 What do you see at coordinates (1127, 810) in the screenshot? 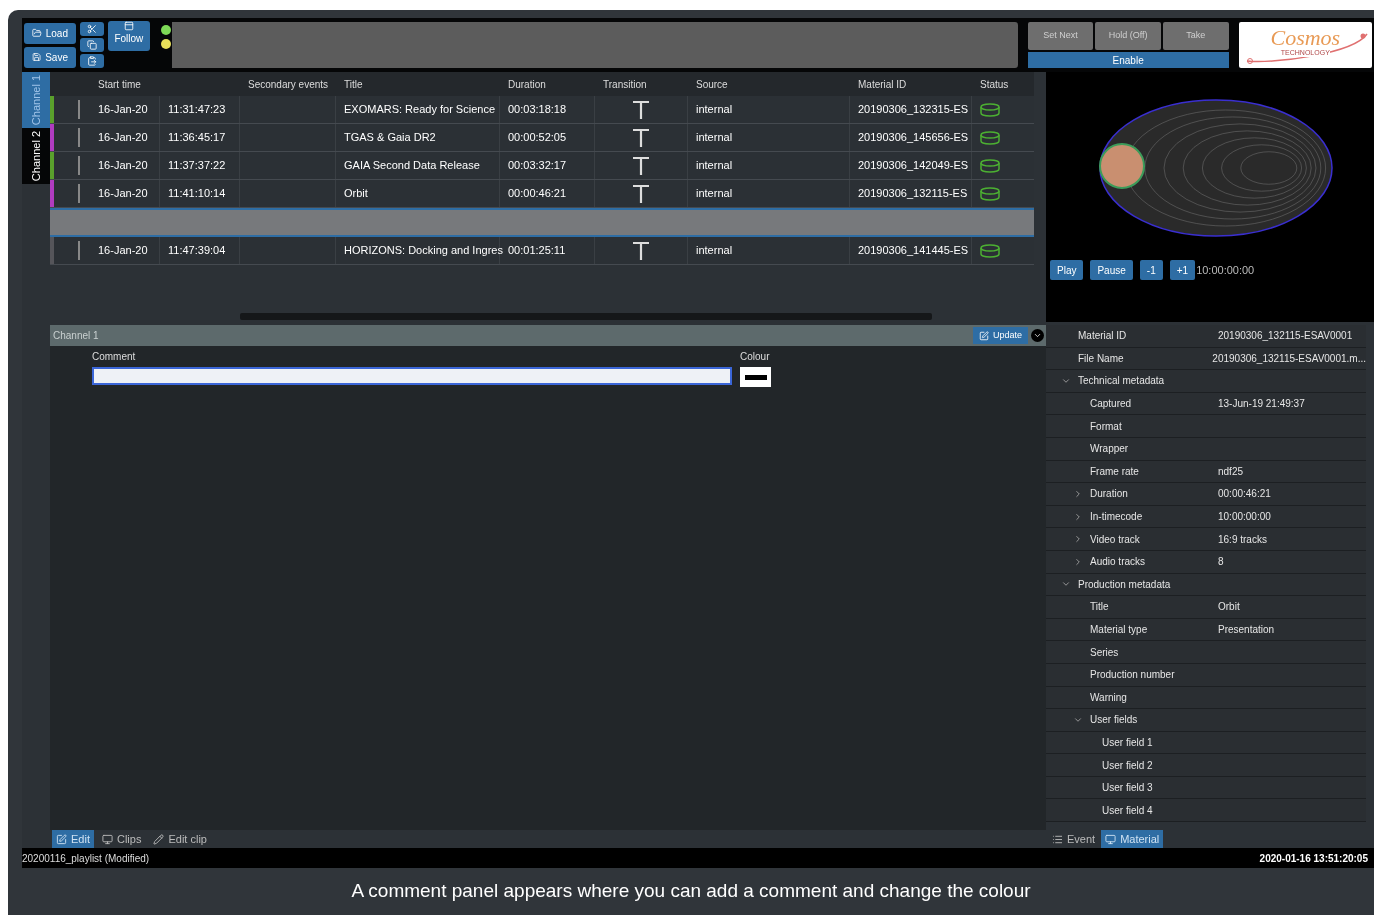
I see `metadata-label: User field 4` at bounding box center [1127, 810].